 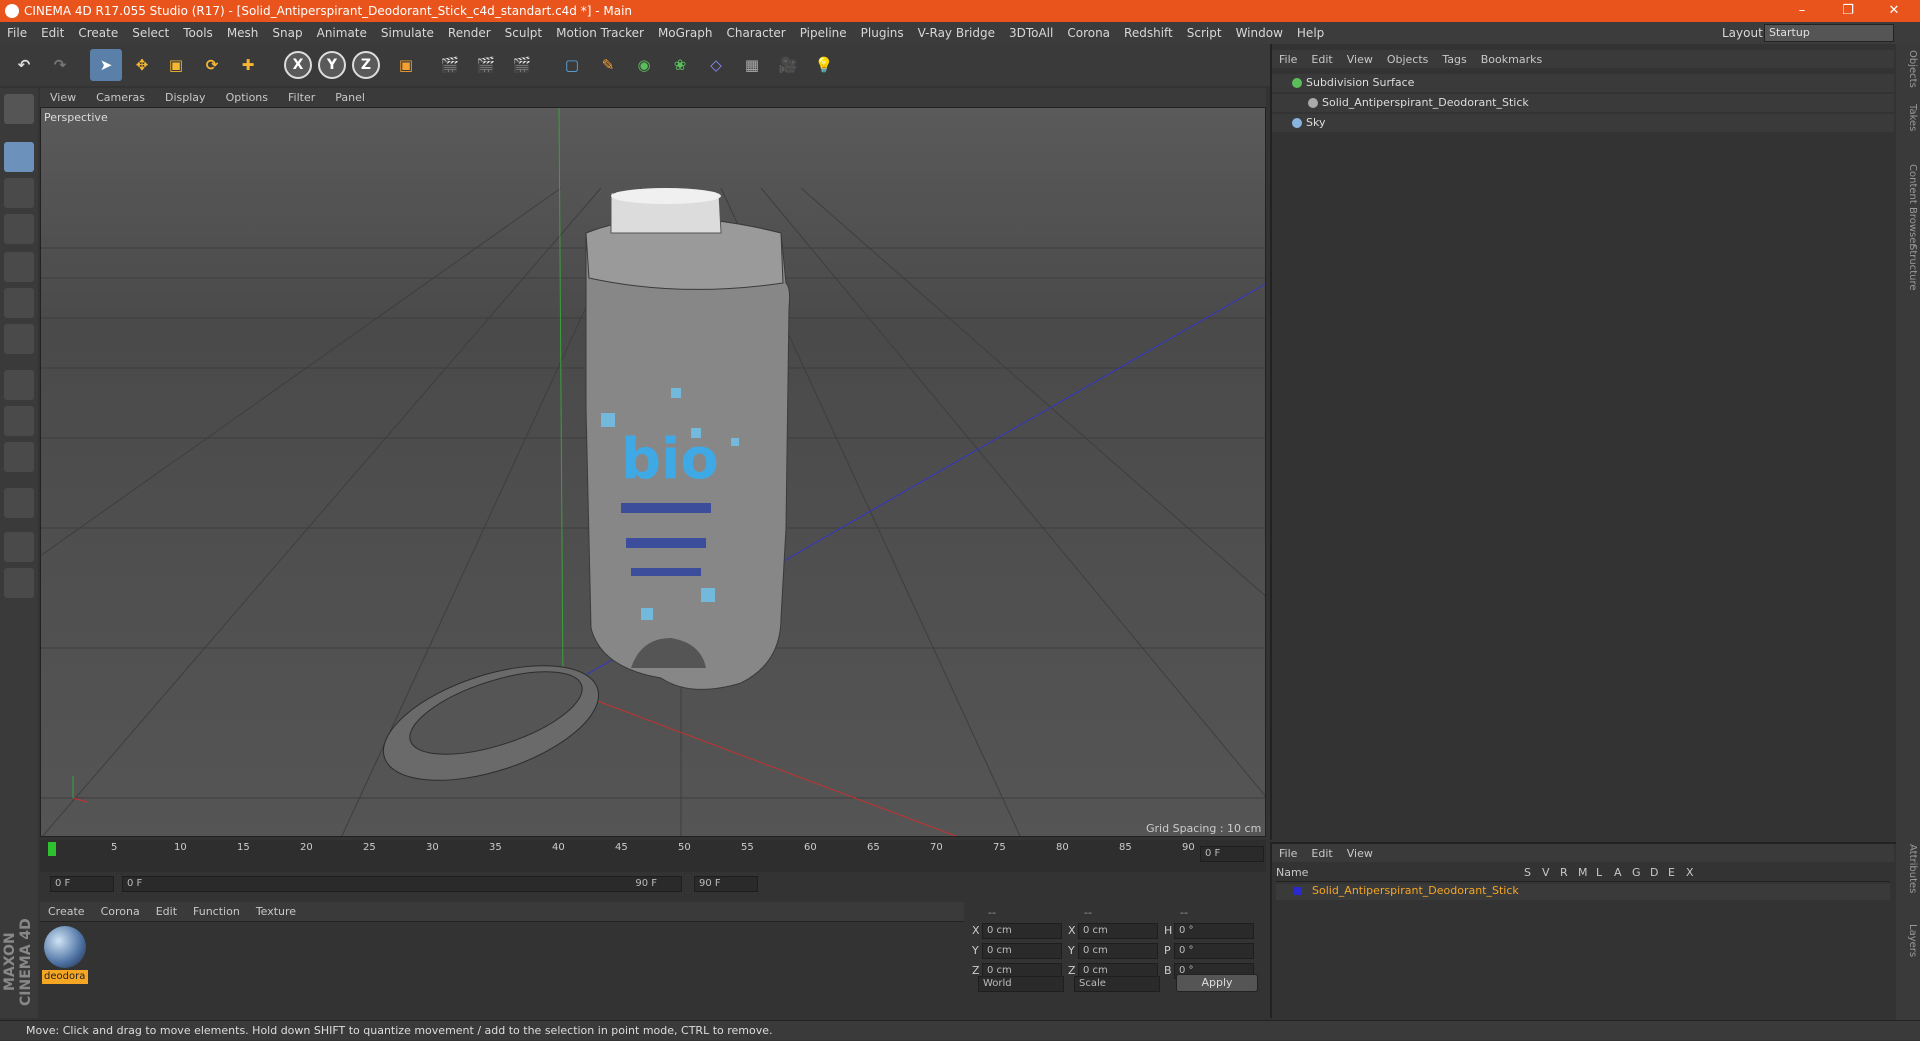 What do you see at coordinates (19, 229) in the screenshot?
I see `workplane-mode-icon` at bounding box center [19, 229].